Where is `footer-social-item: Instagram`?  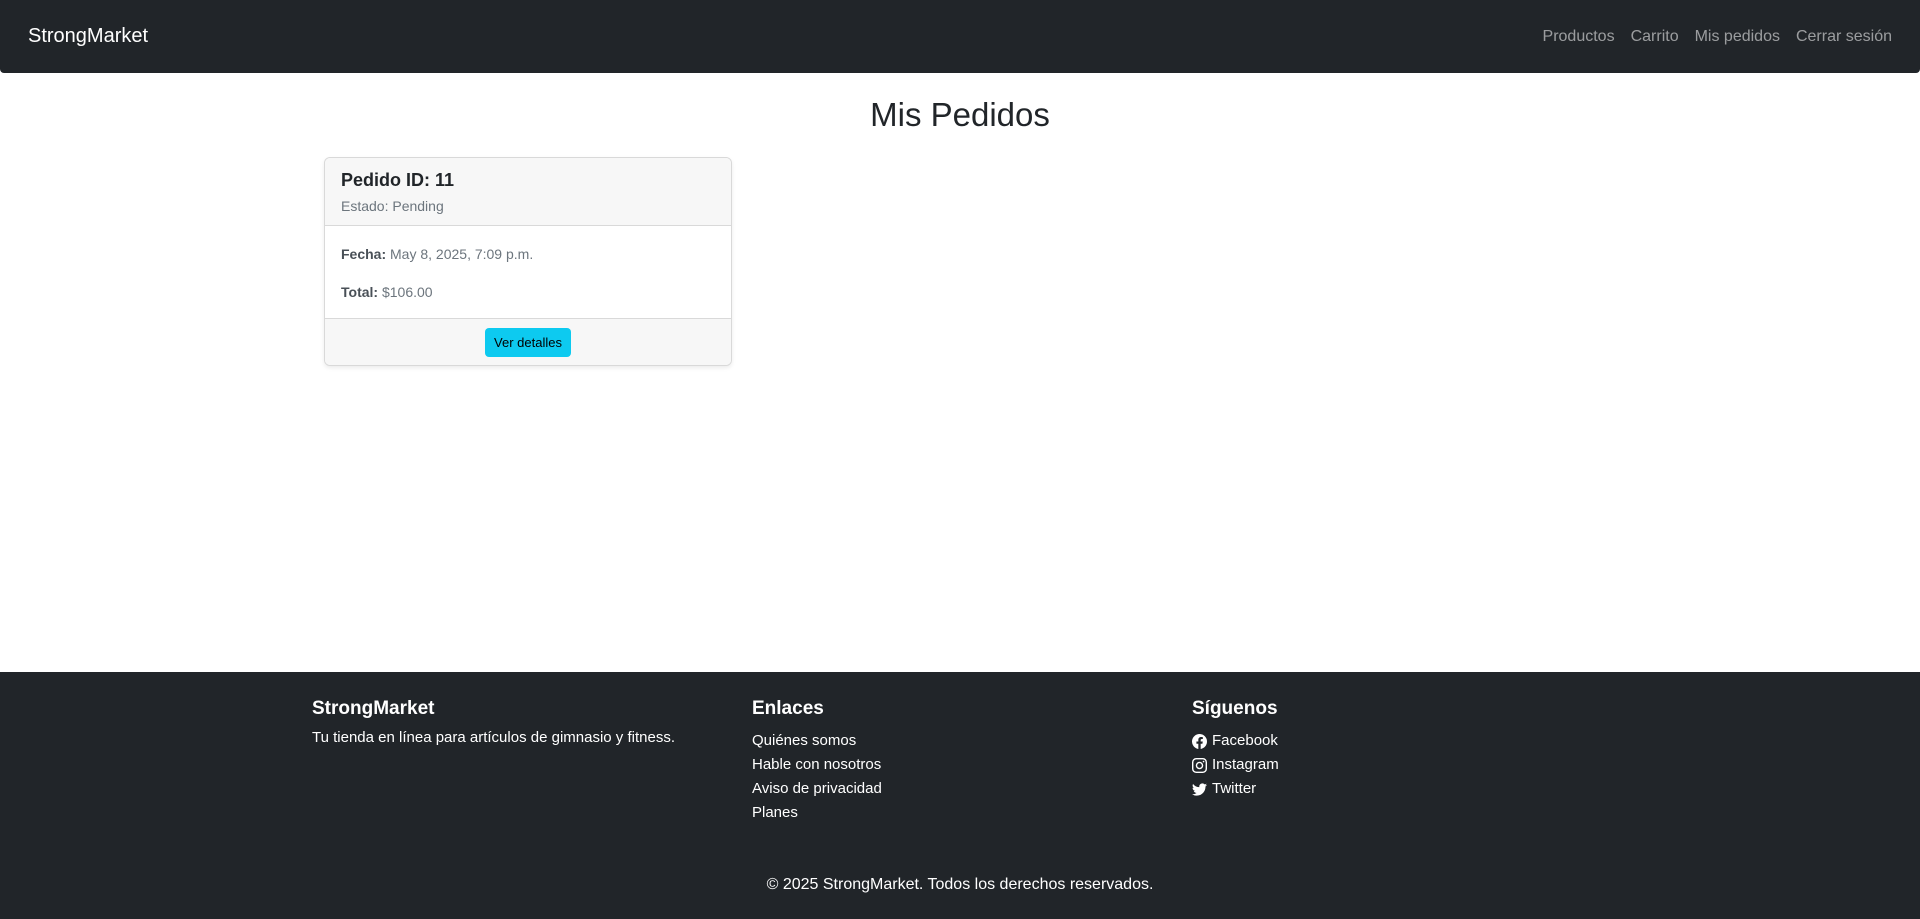 footer-social-item: Instagram is located at coordinates (1235, 765).